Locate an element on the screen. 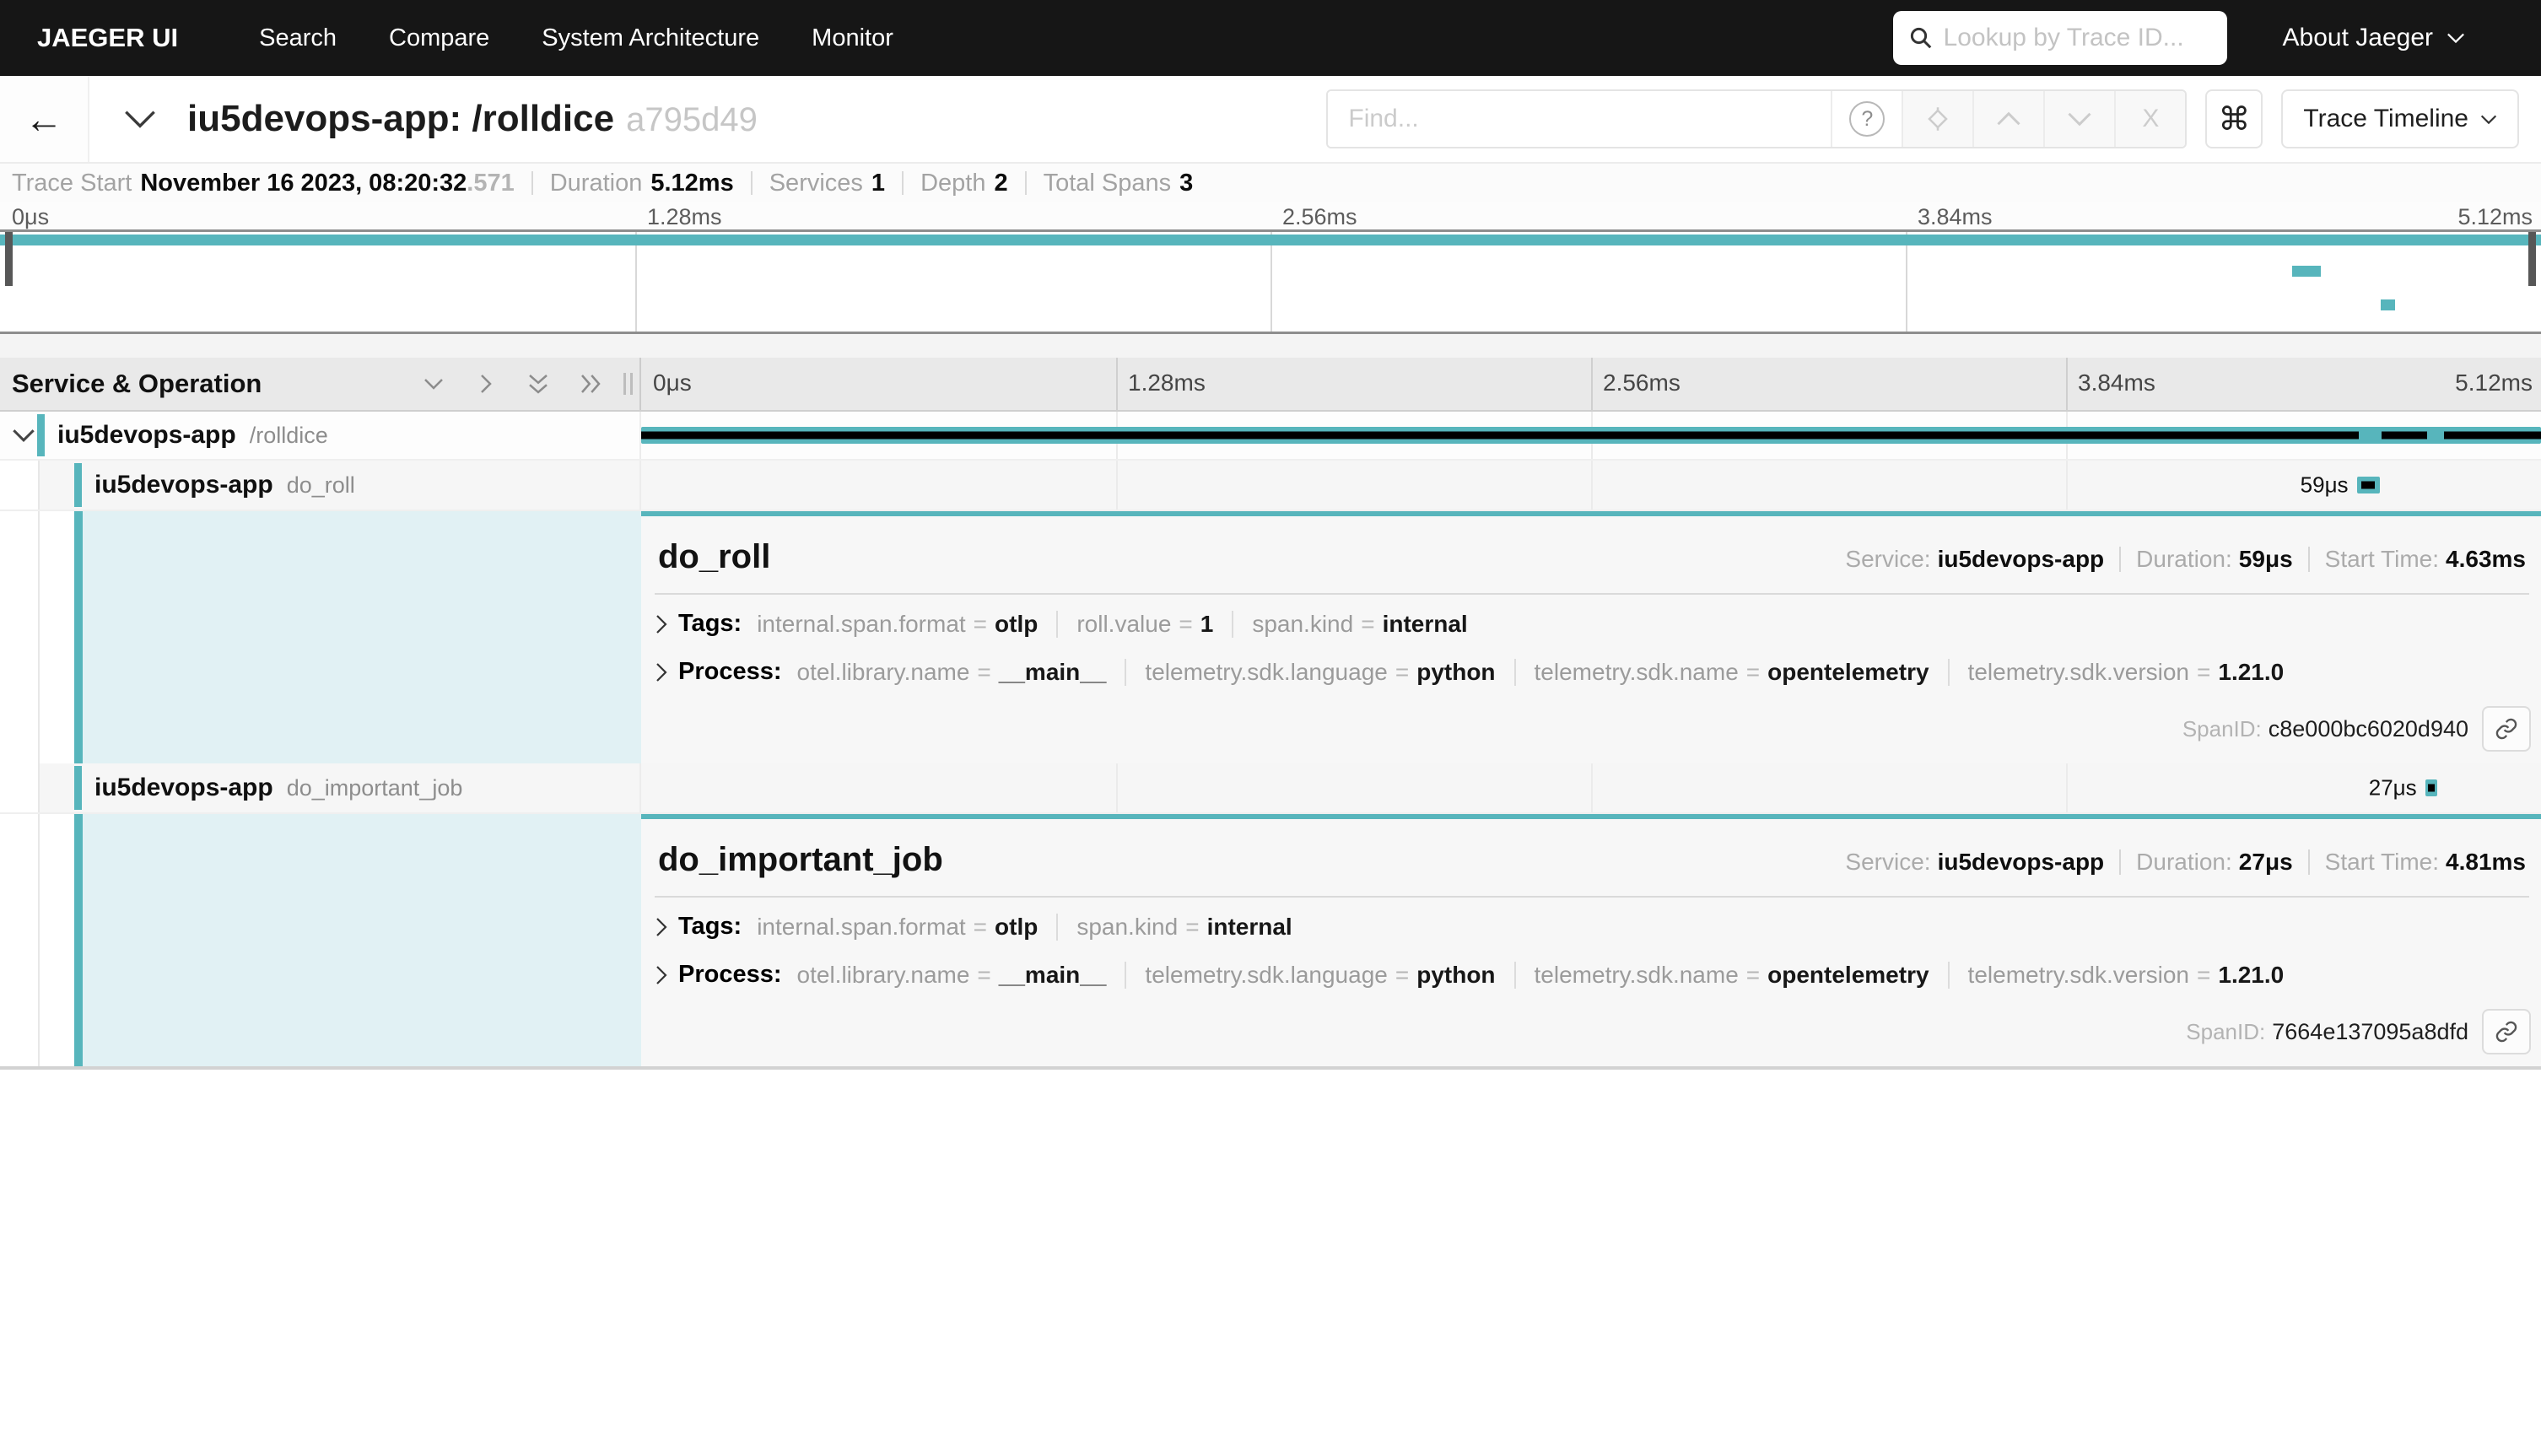 Image resolution: width=2541 pixels, height=1456 pixels. trace-id-lookup is located at coordinates (2059, 38).